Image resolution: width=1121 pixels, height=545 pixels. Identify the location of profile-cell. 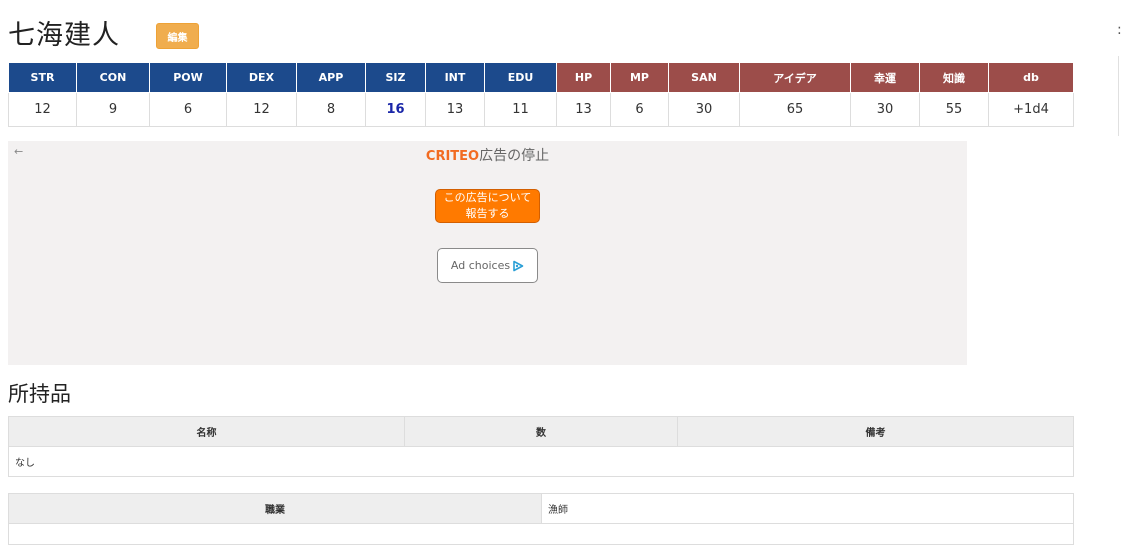
(541, 534).